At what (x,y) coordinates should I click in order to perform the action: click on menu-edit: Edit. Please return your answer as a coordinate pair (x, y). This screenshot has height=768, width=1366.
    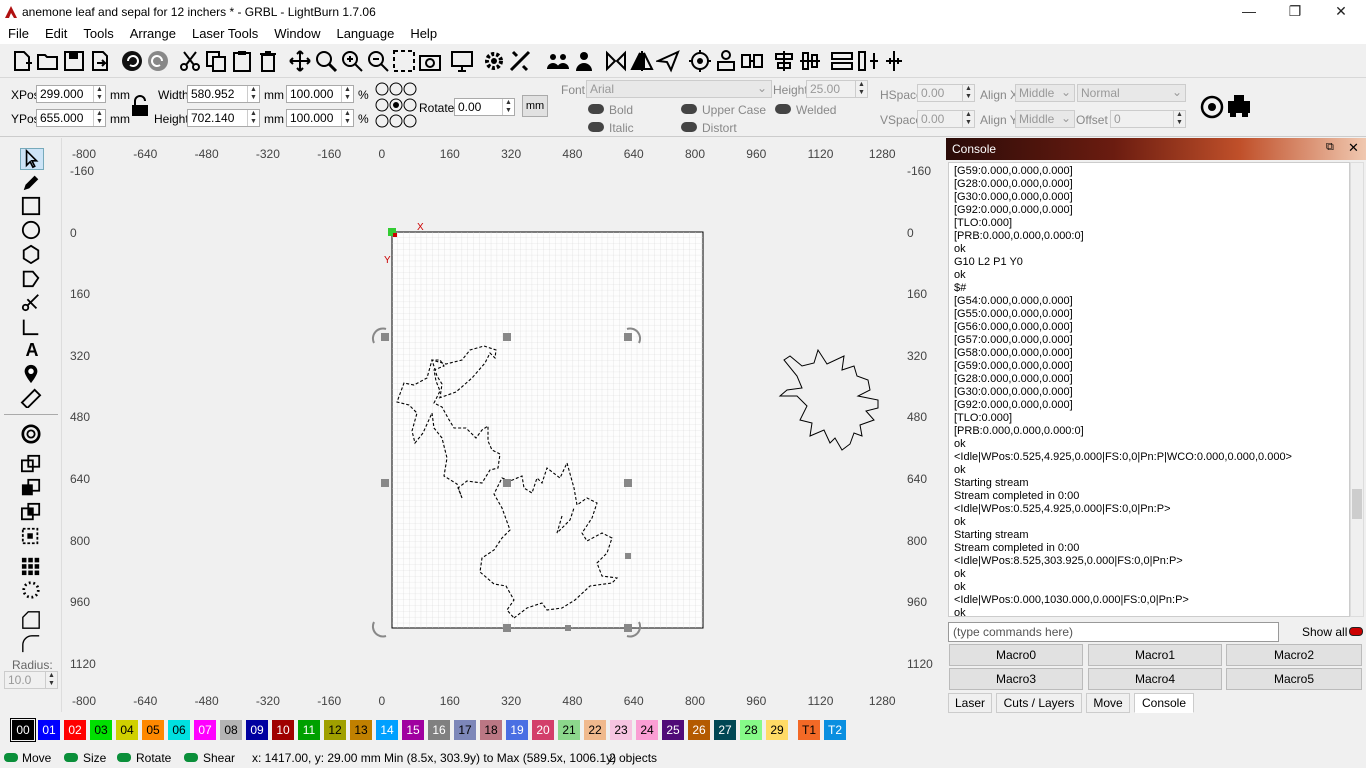
    Looking at the image, I should click on (56, 34).